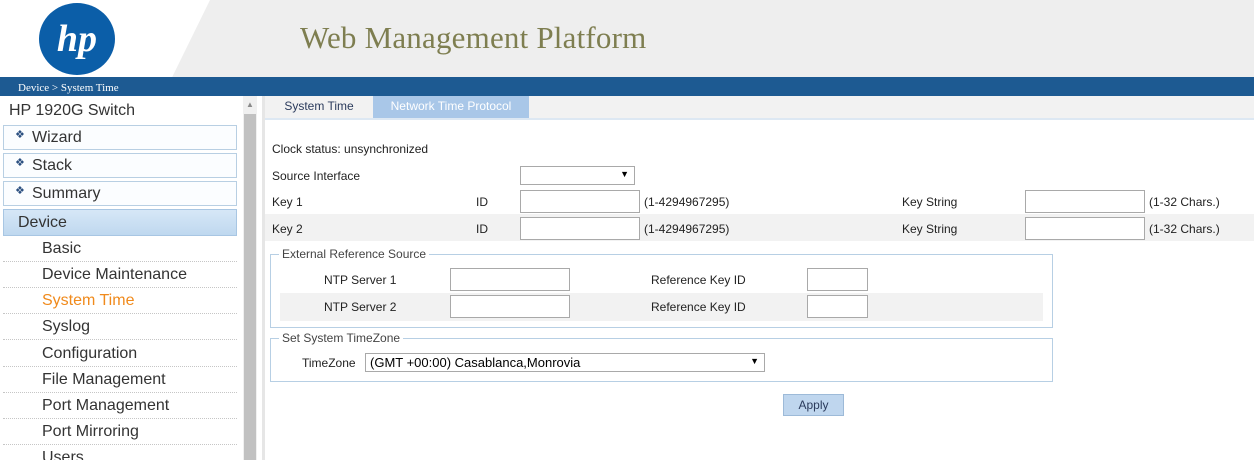 Image resolution: width=1254 pixels, height=460 pixels. Describe the element at coordinates (482, 229) in the screenshot. I see `key2-id-label: ID` at that location.